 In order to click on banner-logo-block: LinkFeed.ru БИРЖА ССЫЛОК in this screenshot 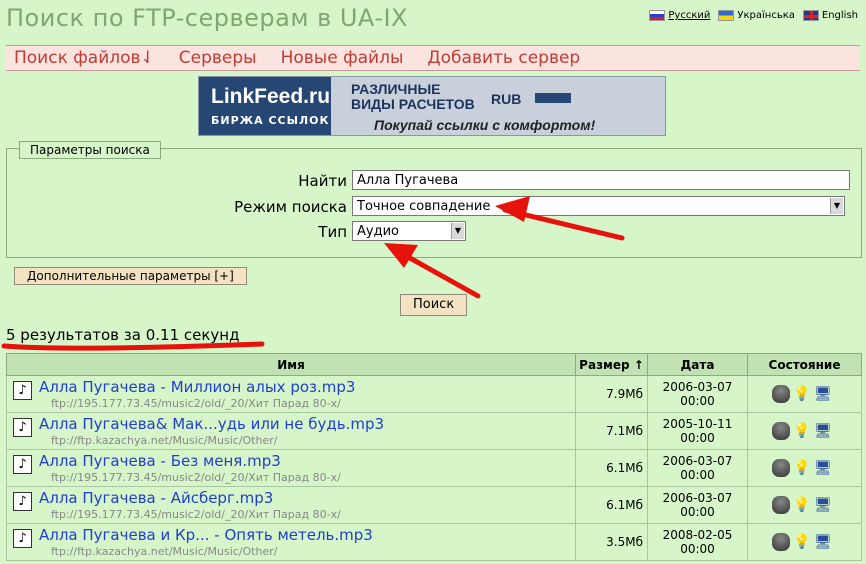, I will do `click(265, 106)`.